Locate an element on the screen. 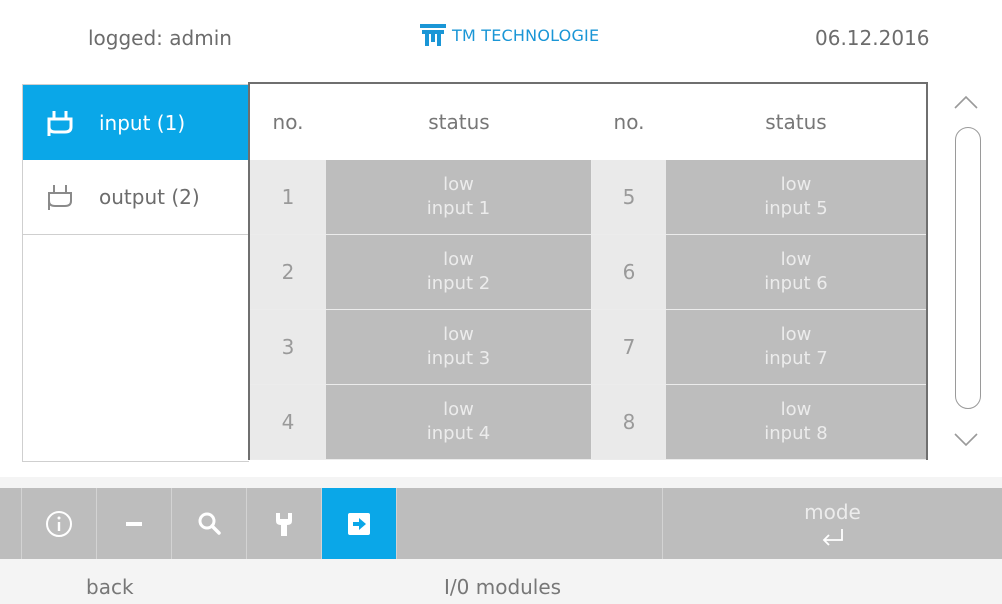 Image resolution: width=1002 pixels, height=604 pixels. channel-name: input 1 is located at coordinates (458, 208).